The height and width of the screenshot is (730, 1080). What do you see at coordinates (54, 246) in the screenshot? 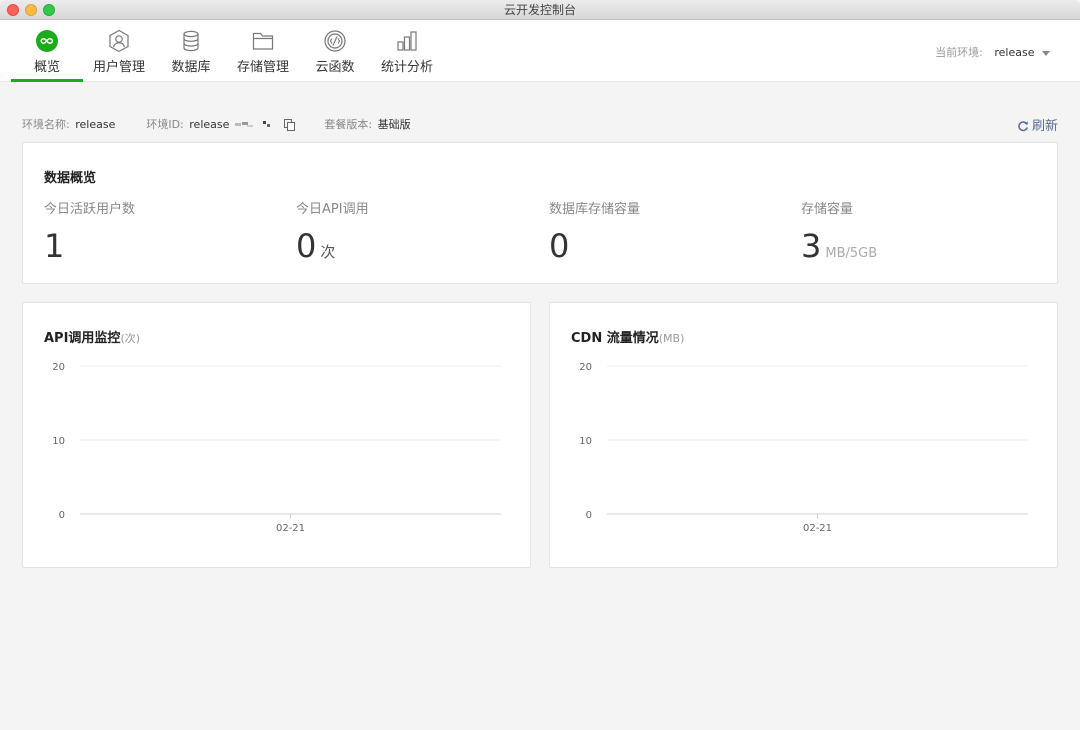
I see `stat-value: 1` at bounding box center [54, 246].